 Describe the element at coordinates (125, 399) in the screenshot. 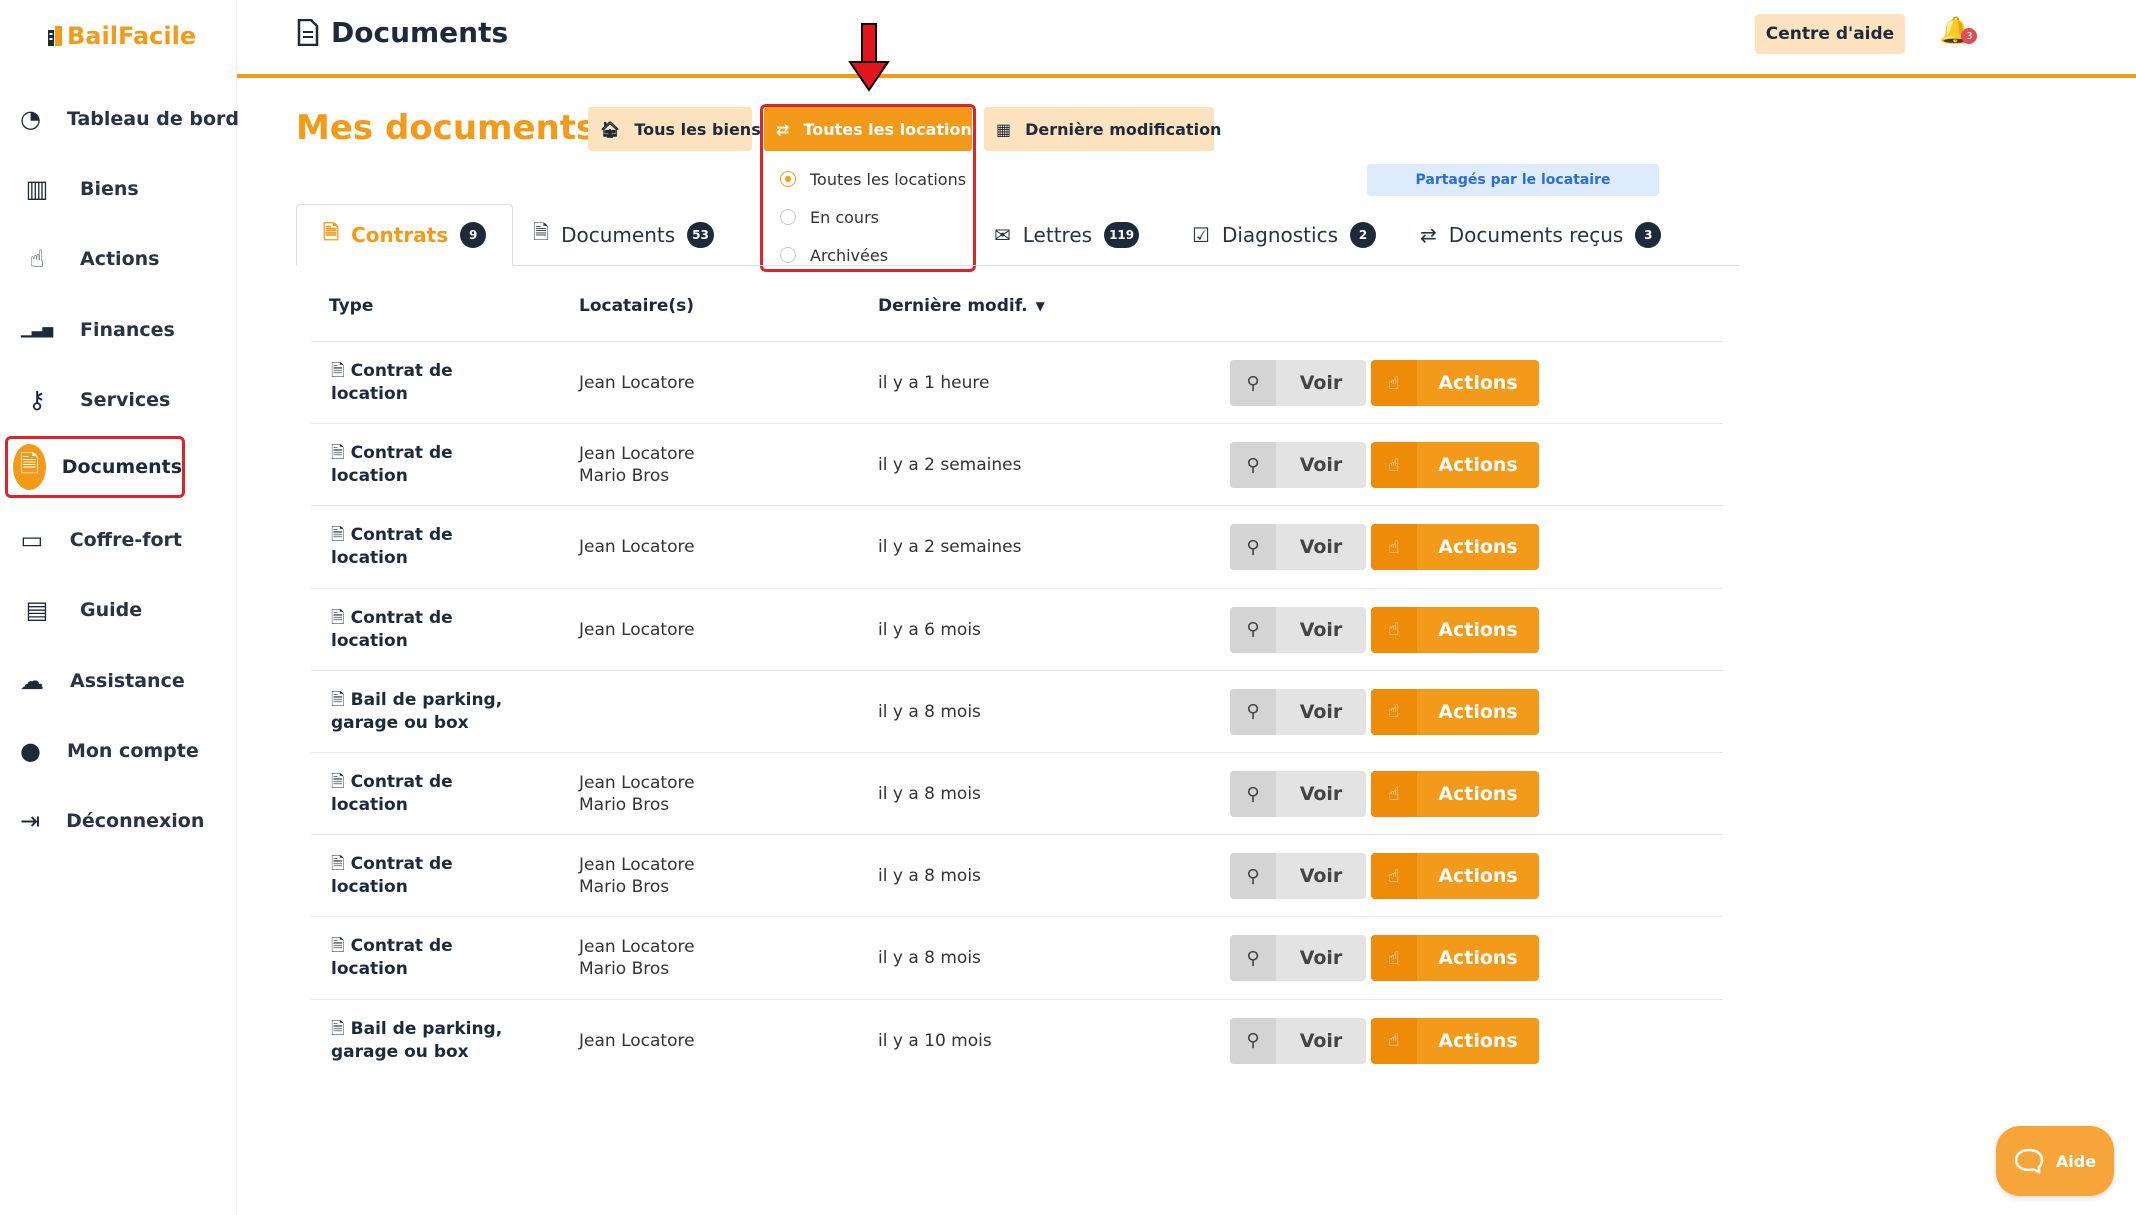

I see `sidebar-item-label: Services` at that location.